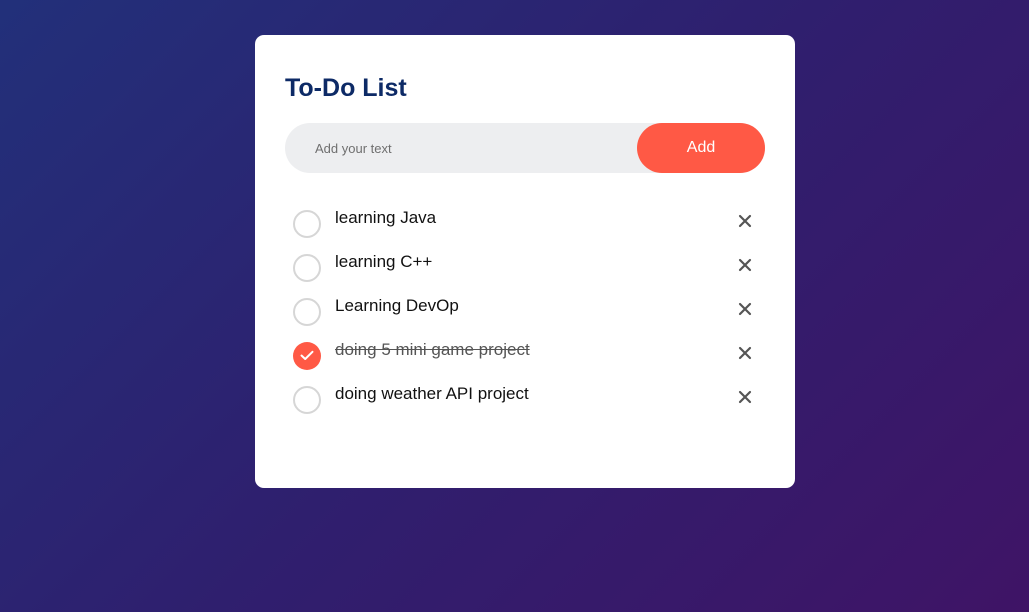  I want to click on task-input, so click(460, 148).